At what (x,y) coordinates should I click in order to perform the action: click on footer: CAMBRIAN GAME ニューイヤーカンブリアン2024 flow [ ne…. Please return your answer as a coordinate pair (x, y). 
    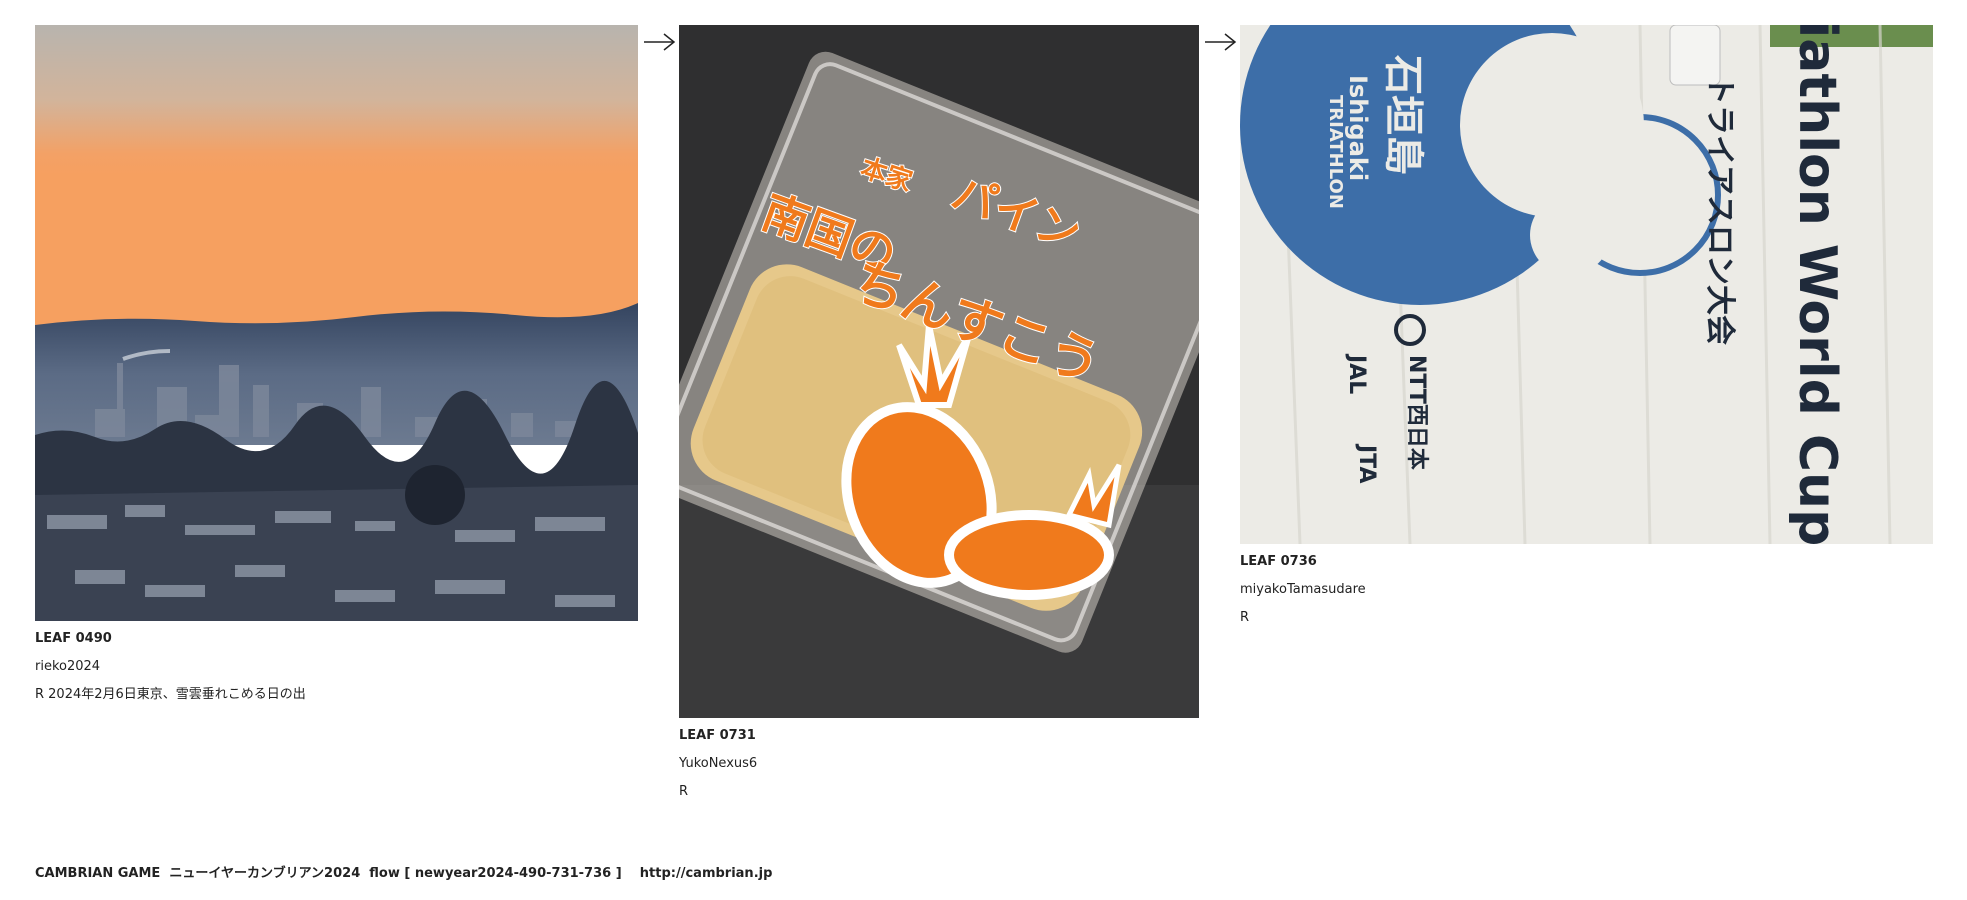
    Looking at the image, I should click on (403, 871).